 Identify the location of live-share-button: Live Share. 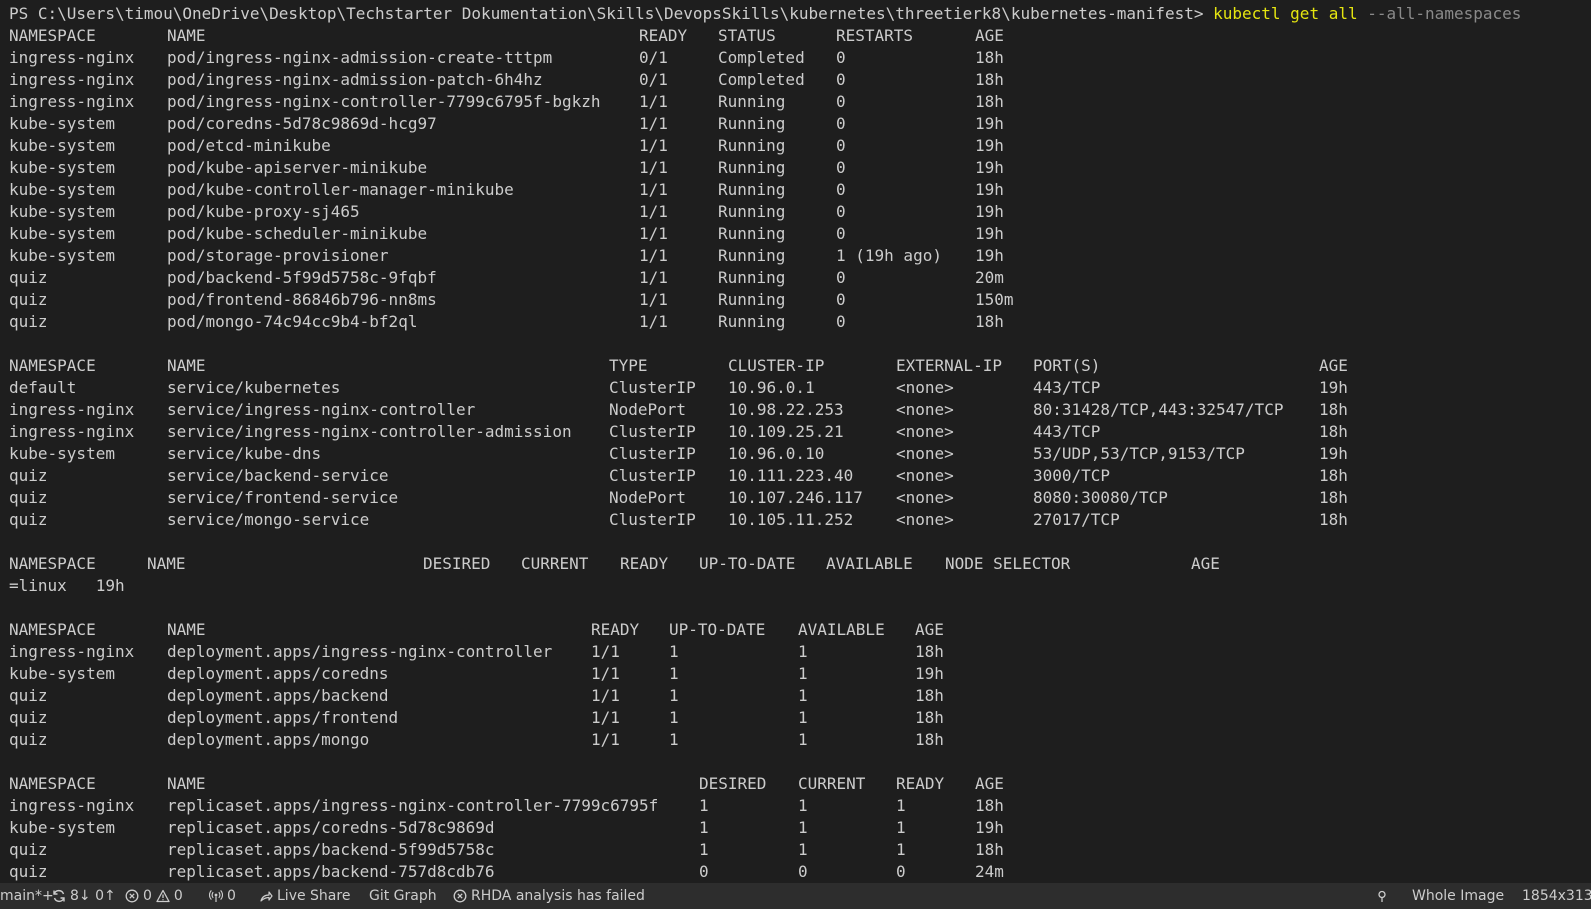
(304, 896).